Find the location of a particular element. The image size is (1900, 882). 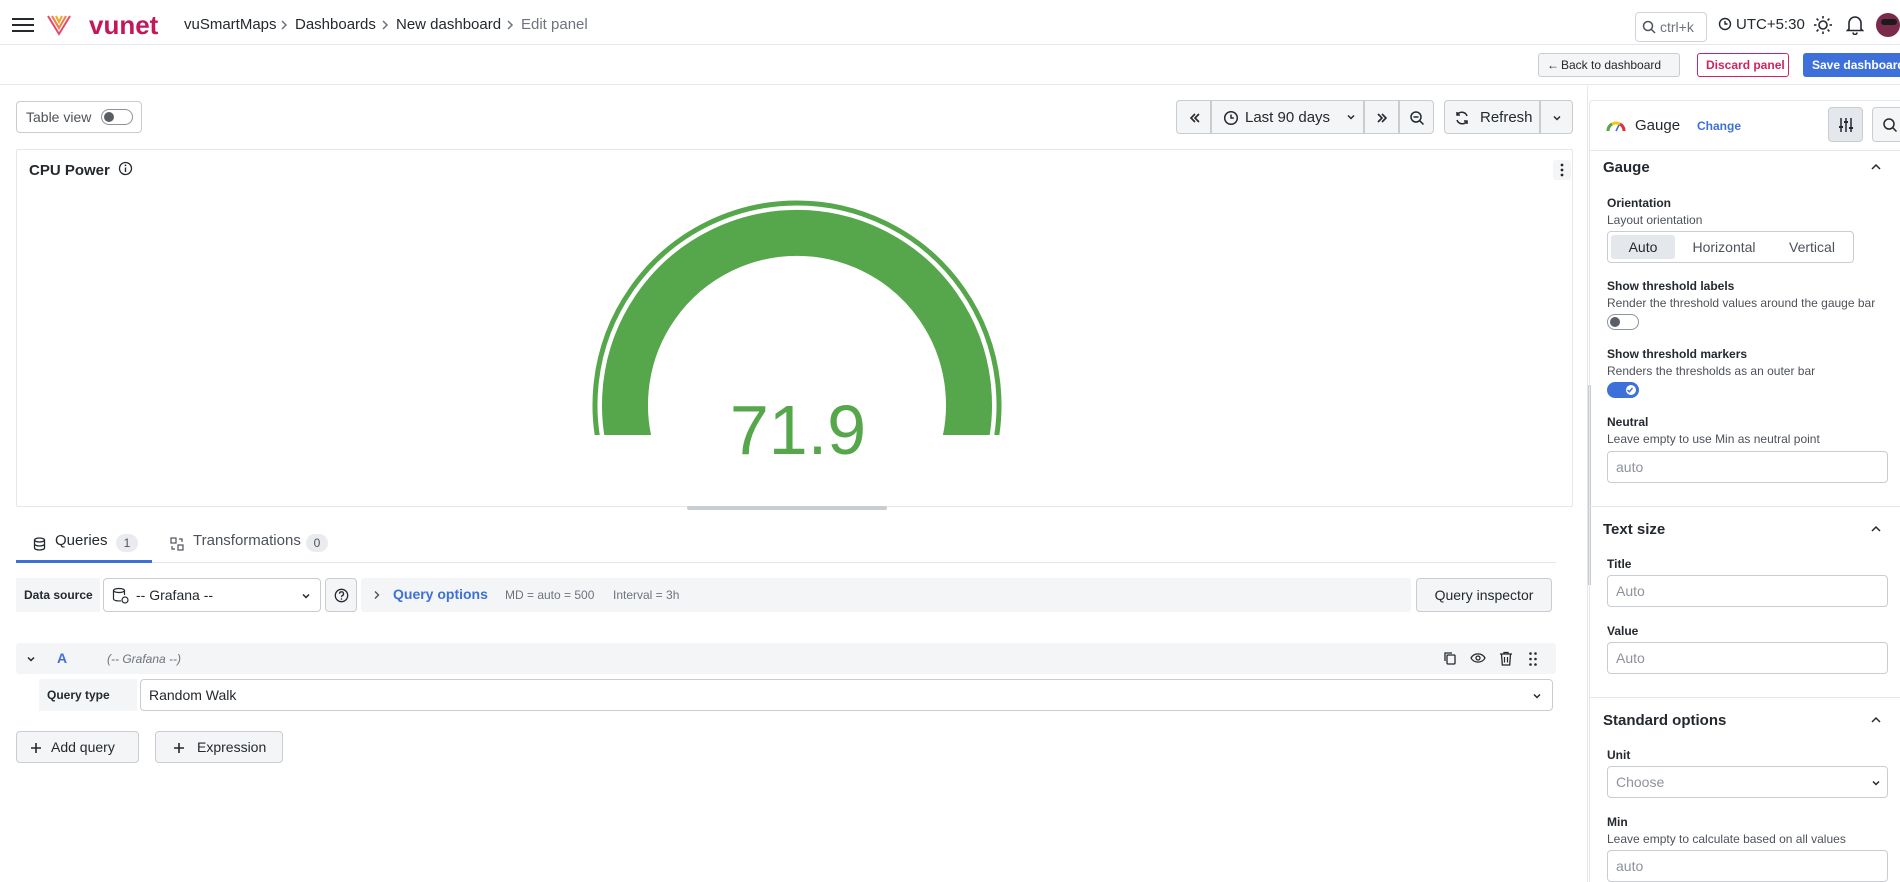

question-icon is located at coordinates (341, 595).